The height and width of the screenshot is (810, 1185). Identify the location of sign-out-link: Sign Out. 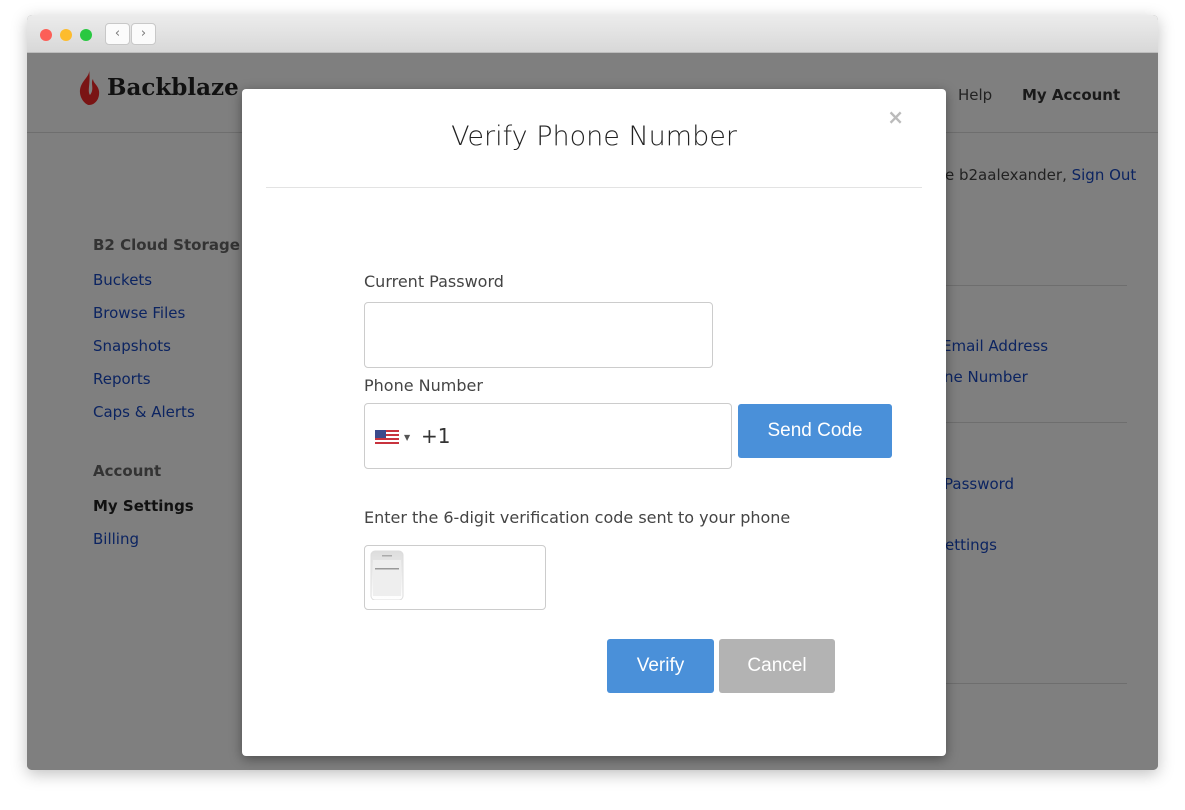
(1104, 175).